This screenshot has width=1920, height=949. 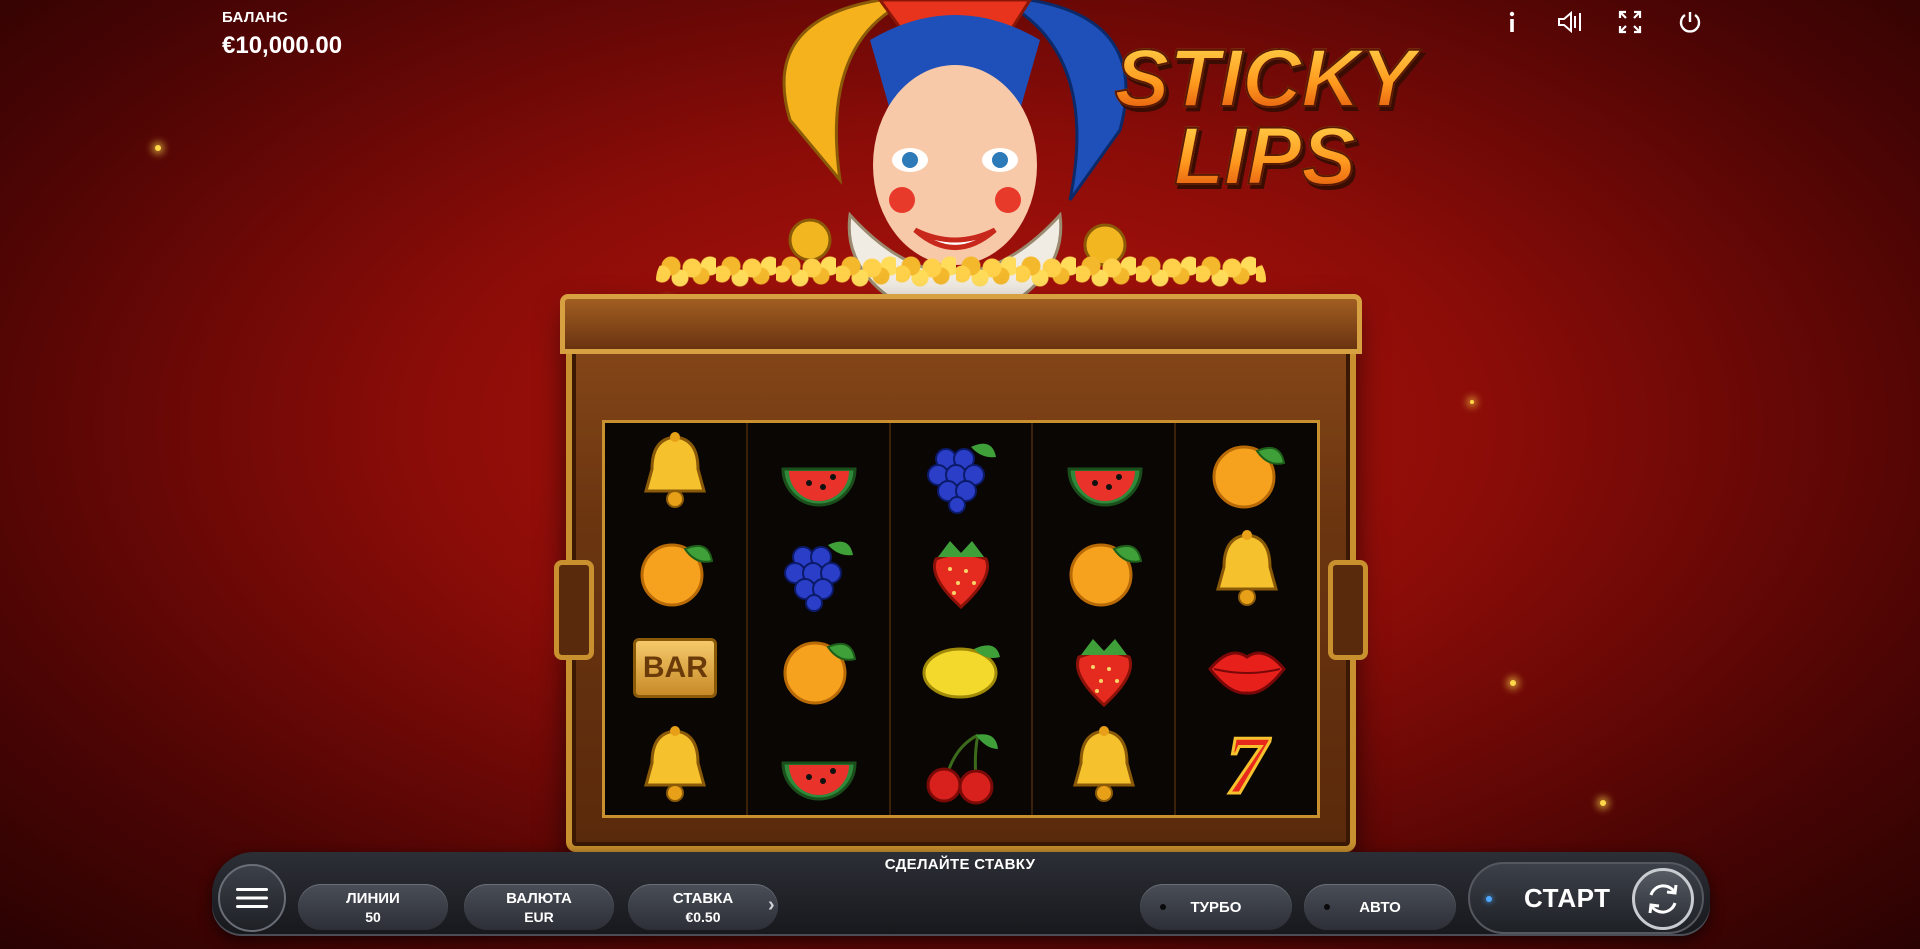 I want to click on hamburger-icon, so click(x=252, y=898).